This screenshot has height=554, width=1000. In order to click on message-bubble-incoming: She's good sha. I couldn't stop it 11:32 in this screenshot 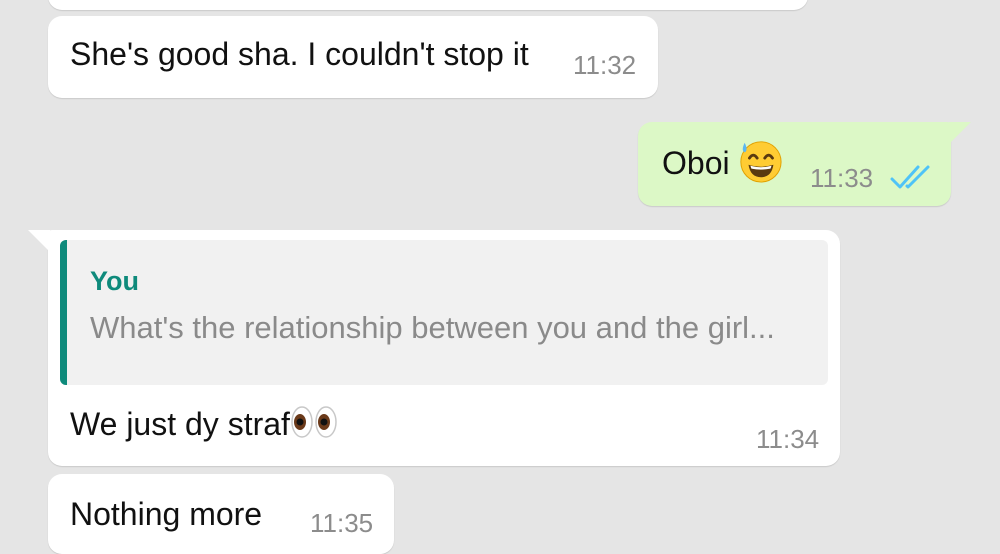, I will do `click(353, 57)`.